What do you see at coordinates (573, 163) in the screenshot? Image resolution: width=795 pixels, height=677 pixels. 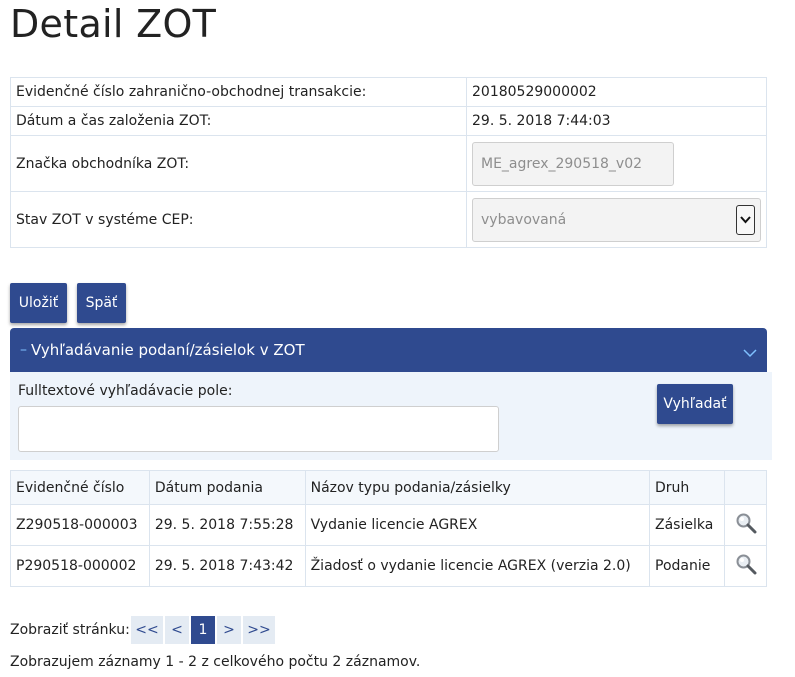 I see `znacka-input: ME_agrex_290518_v02` at bounding box center [573, 163].